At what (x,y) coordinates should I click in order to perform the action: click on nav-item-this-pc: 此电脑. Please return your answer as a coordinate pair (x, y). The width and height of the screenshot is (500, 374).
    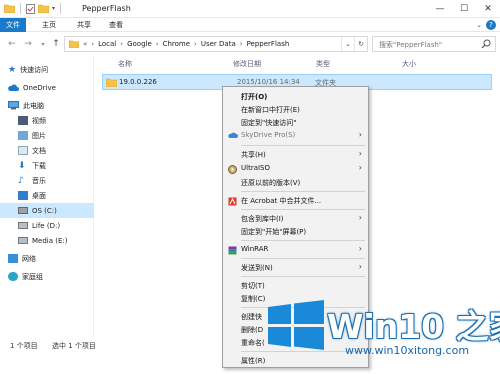
    Looking at the image, I should click on (47, 105).